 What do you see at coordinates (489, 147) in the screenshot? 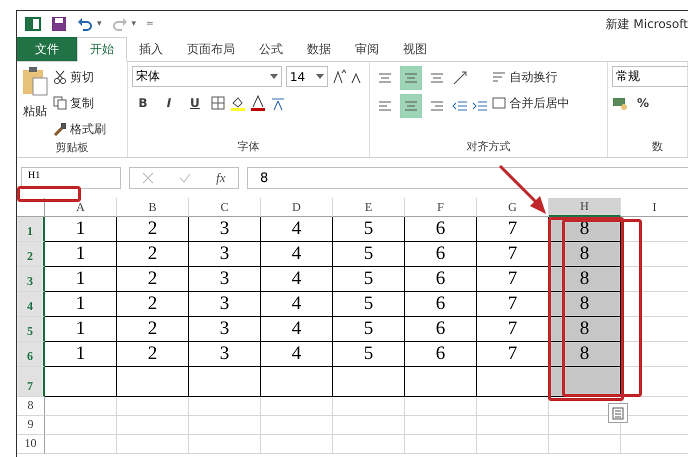
I see `group-label: 对齐方式` at bounding box center [489, 147].